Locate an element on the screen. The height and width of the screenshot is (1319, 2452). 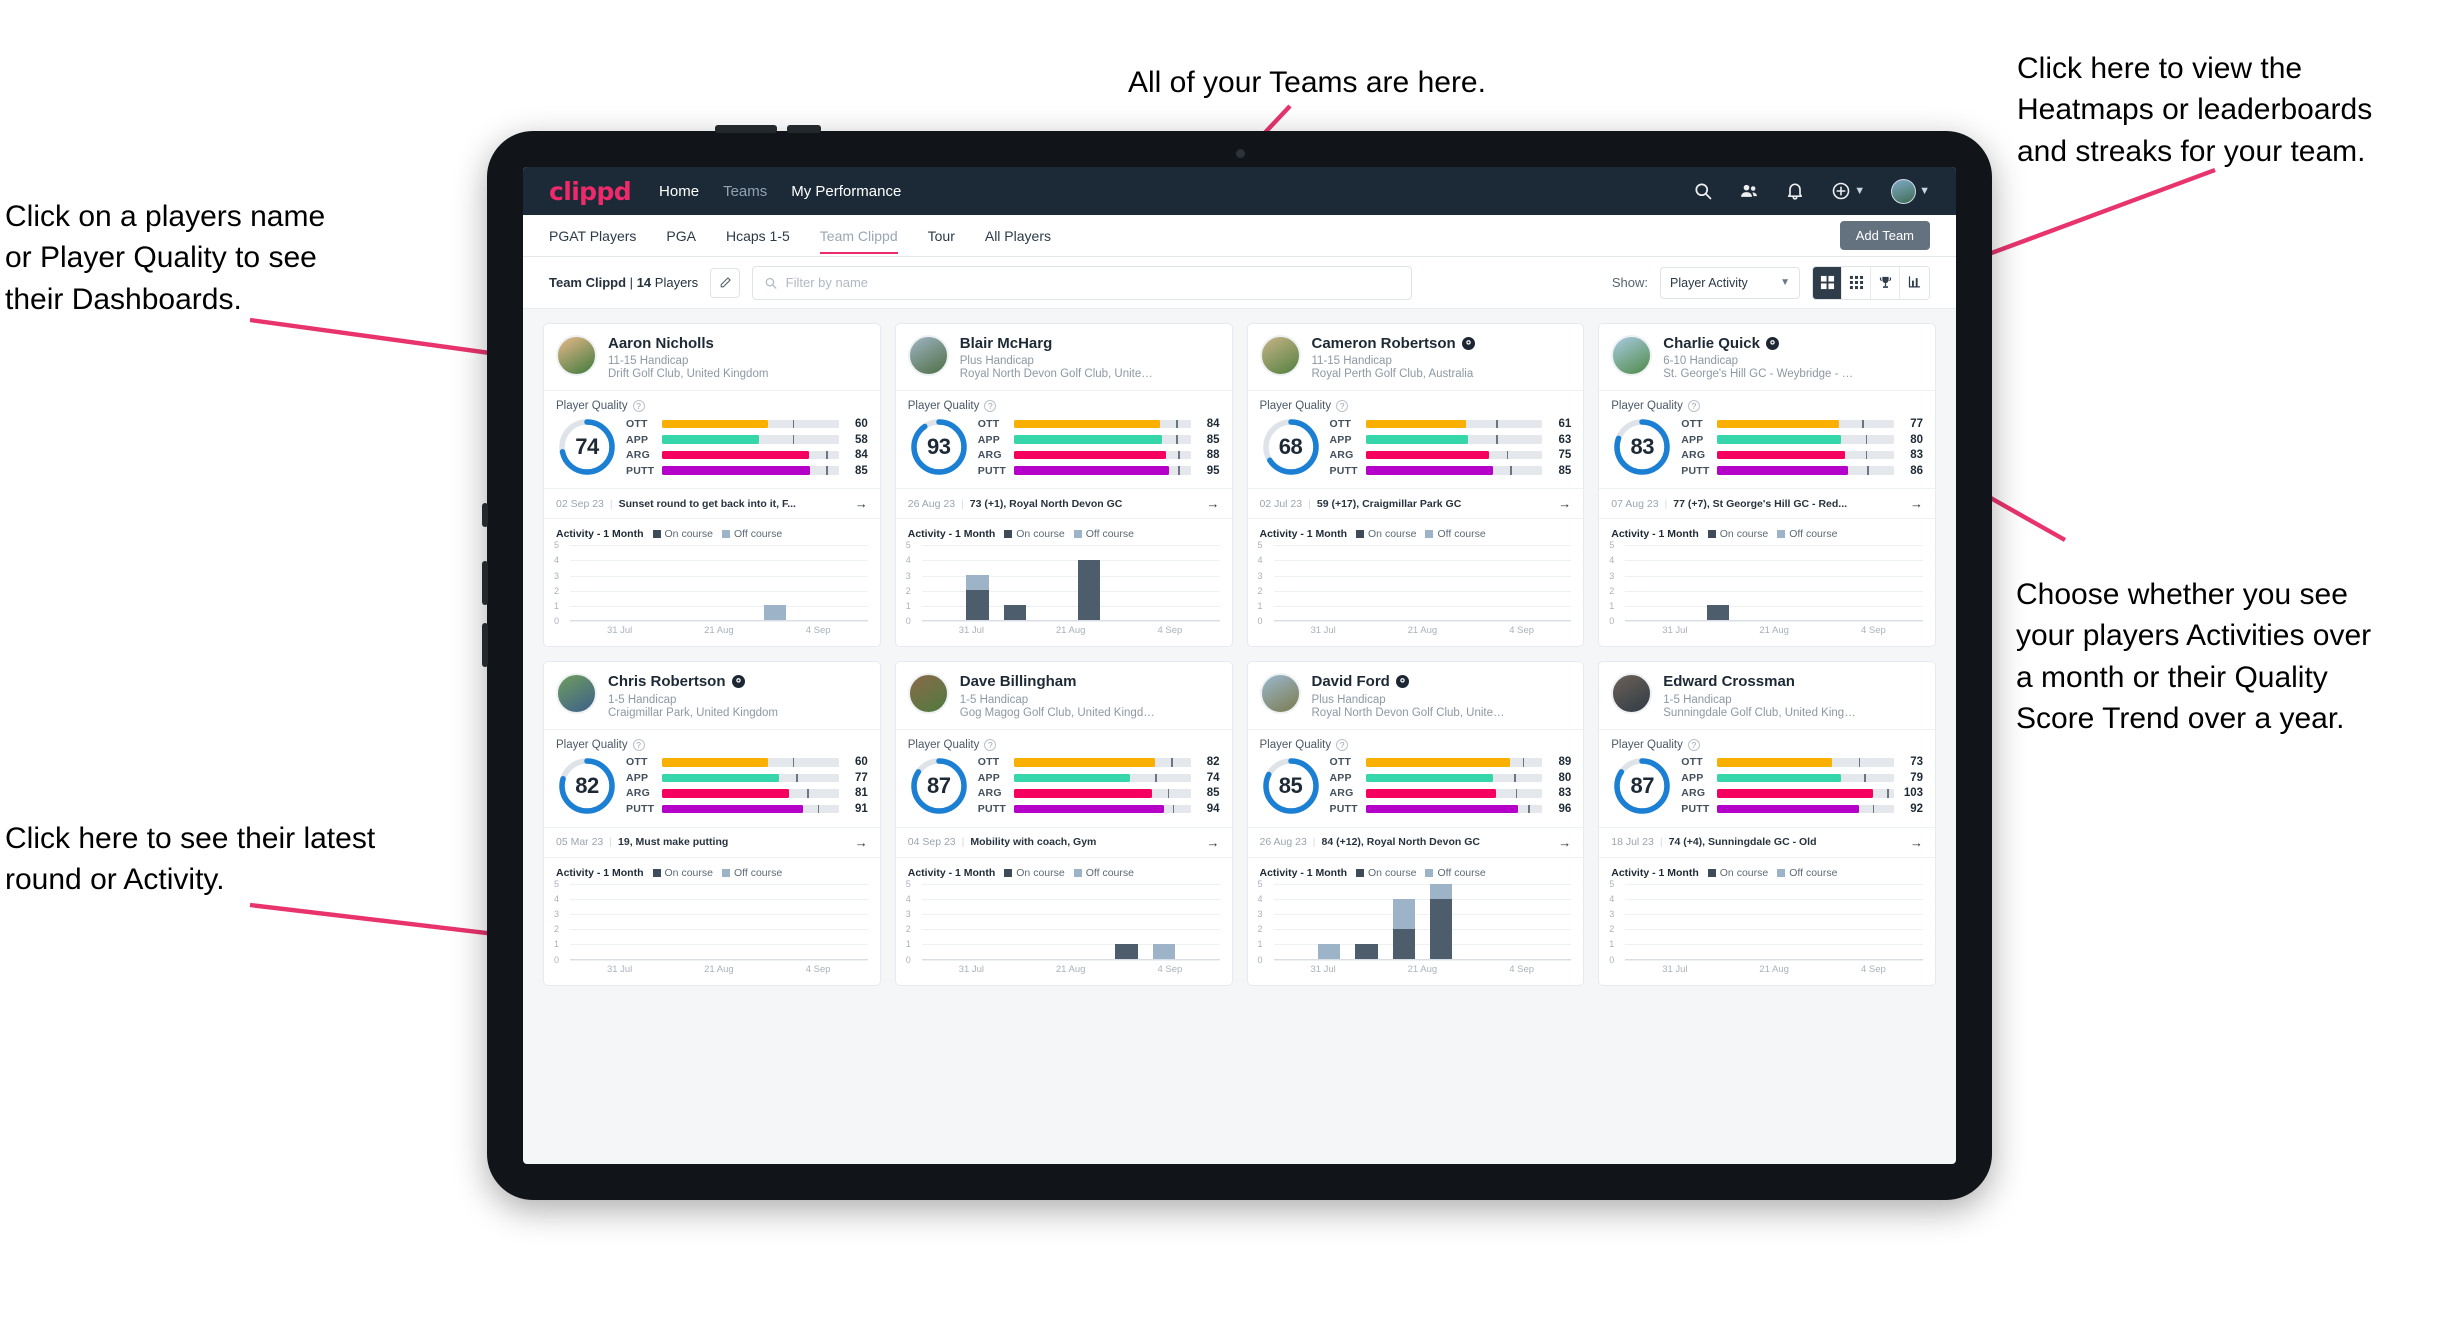
bell-icon is located at coordinates (1795, 191).